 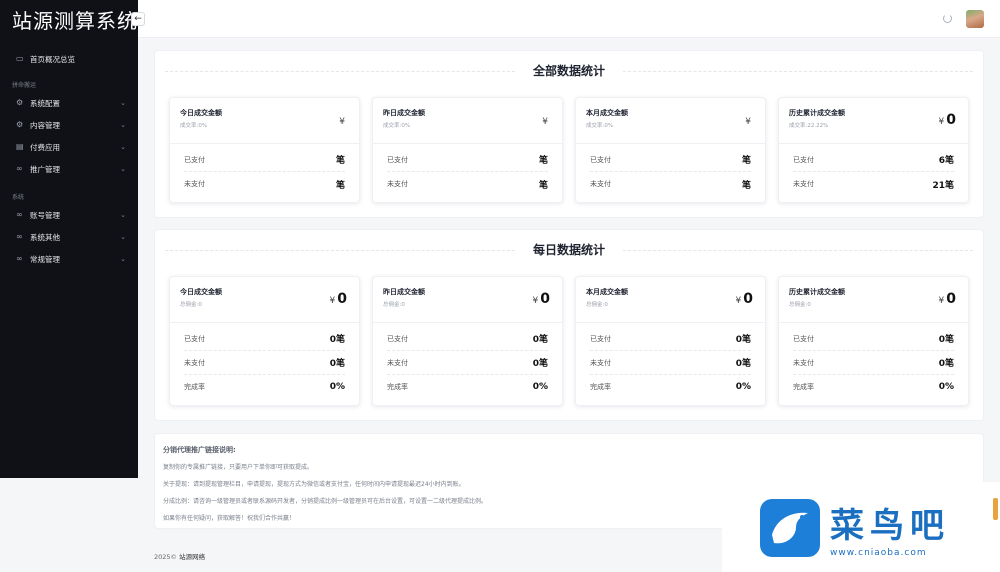 I want to click on sidebar-item-accounts: ∞ 账号管理 ⌄, so click(x=69, y=215).